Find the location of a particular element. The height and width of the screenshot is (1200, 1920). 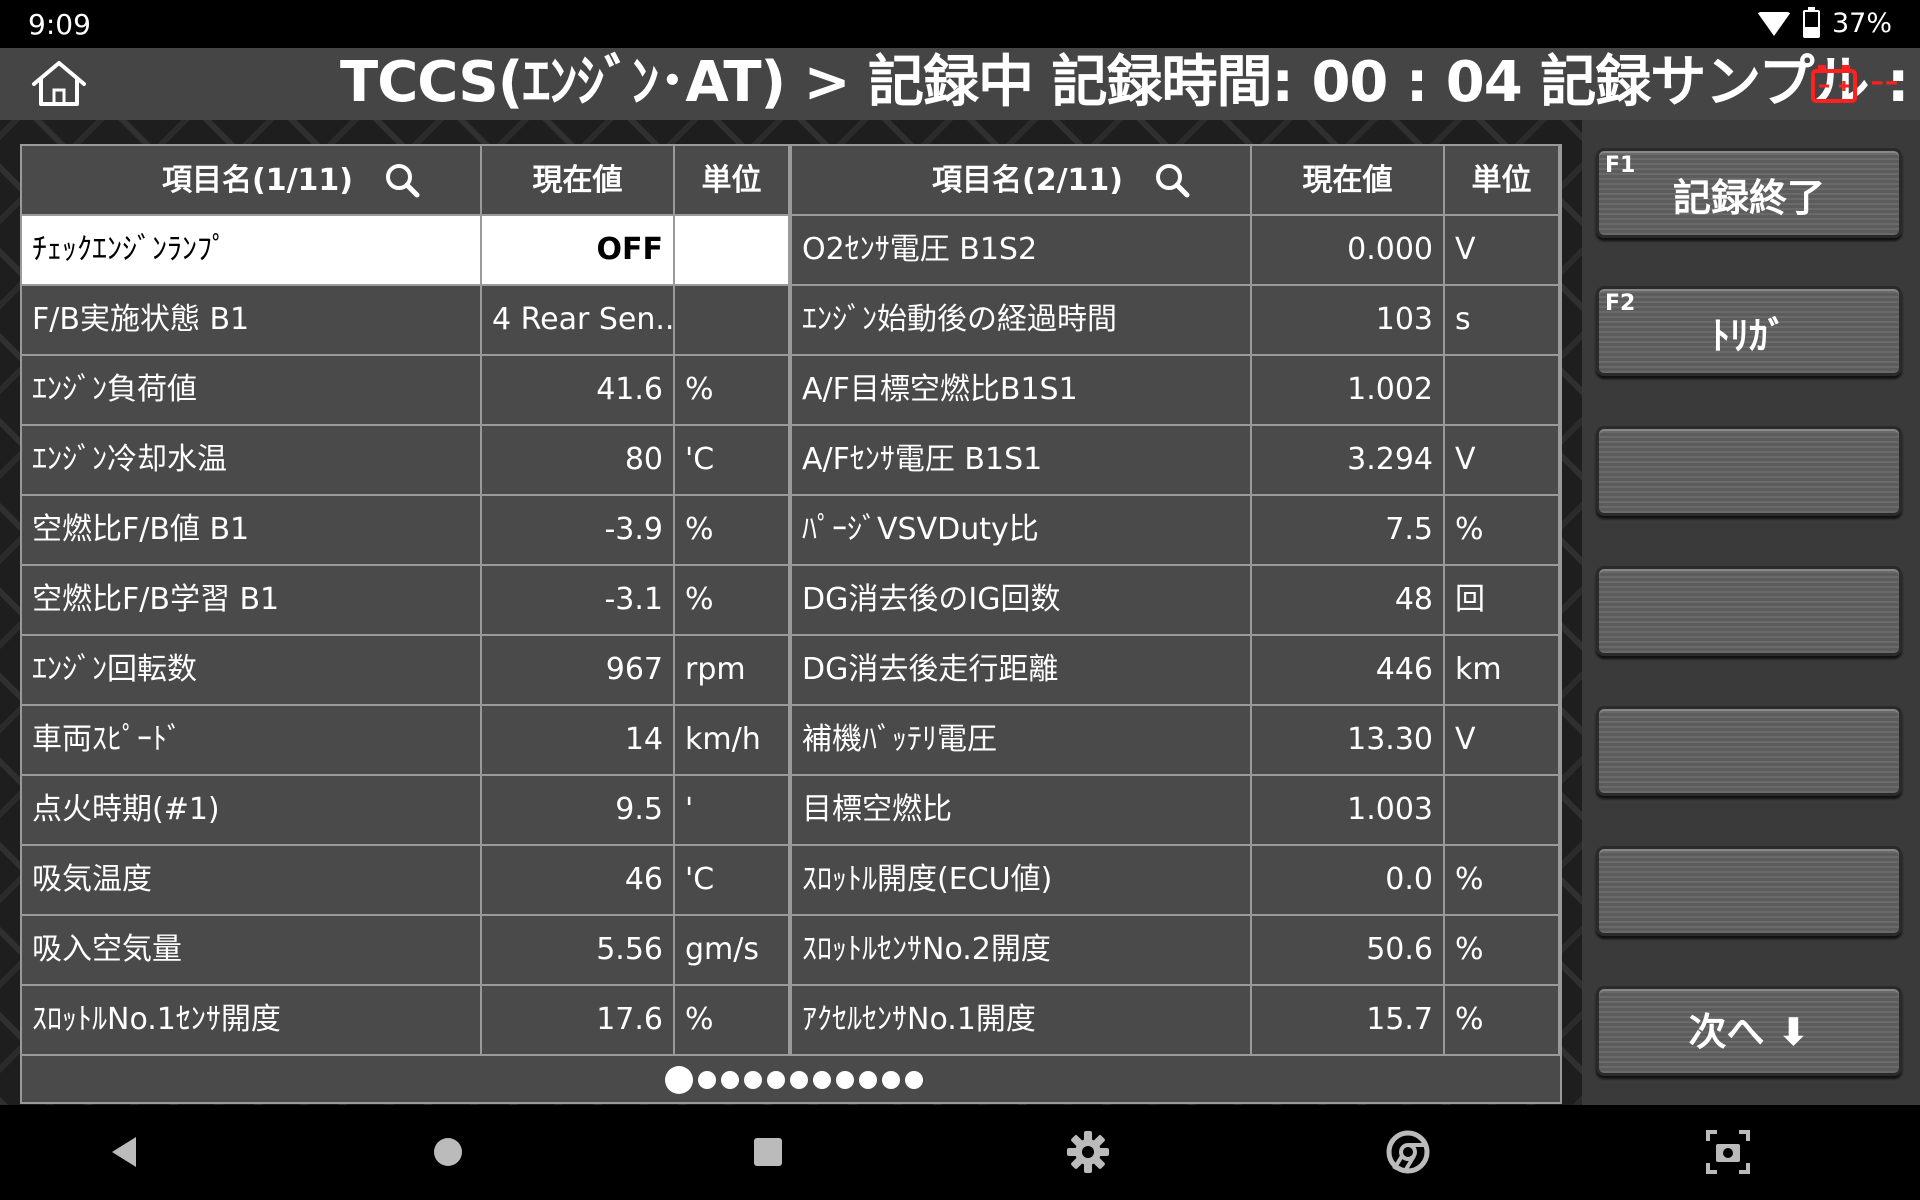

recents-icon is located at coordinates (768, 1152).